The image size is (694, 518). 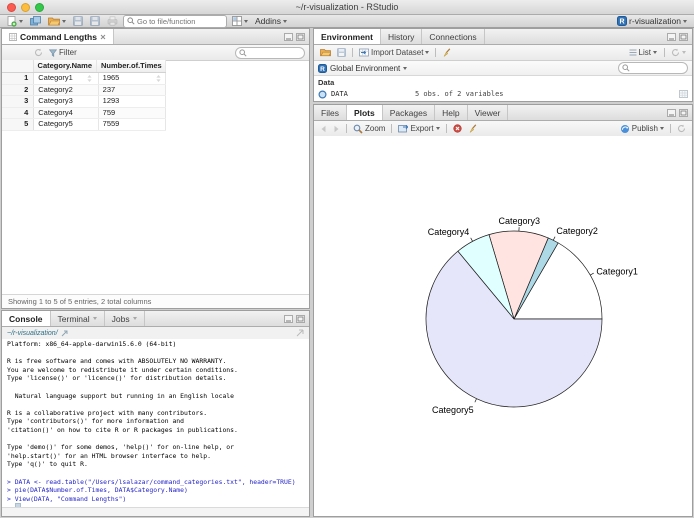 I want to click on row-number-header, so click(x=18, y=66).